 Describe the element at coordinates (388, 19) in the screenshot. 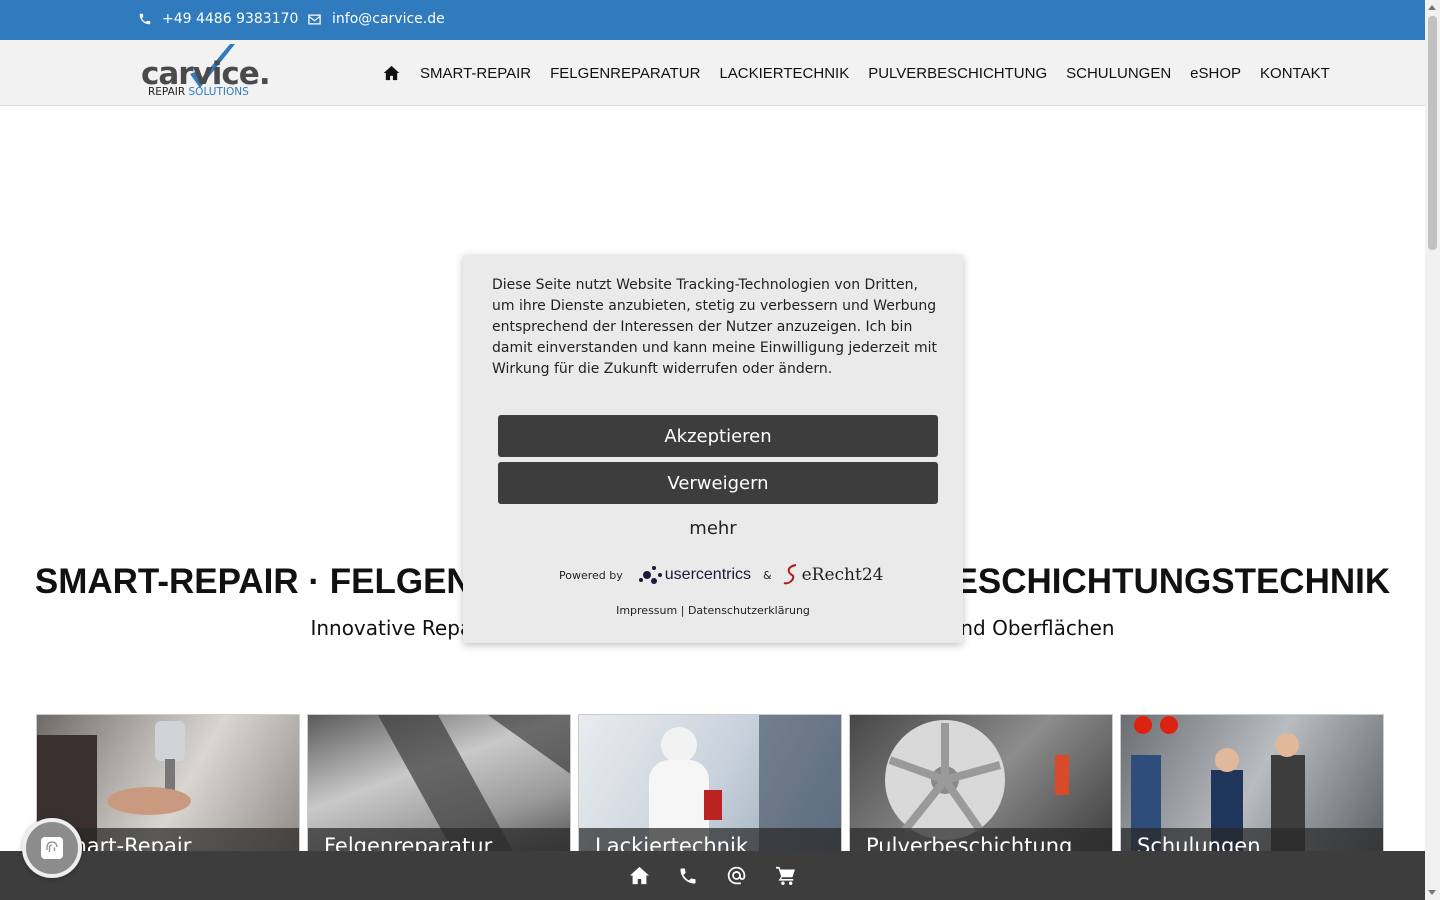

I see `email-address: info@carvice.de` at that location.